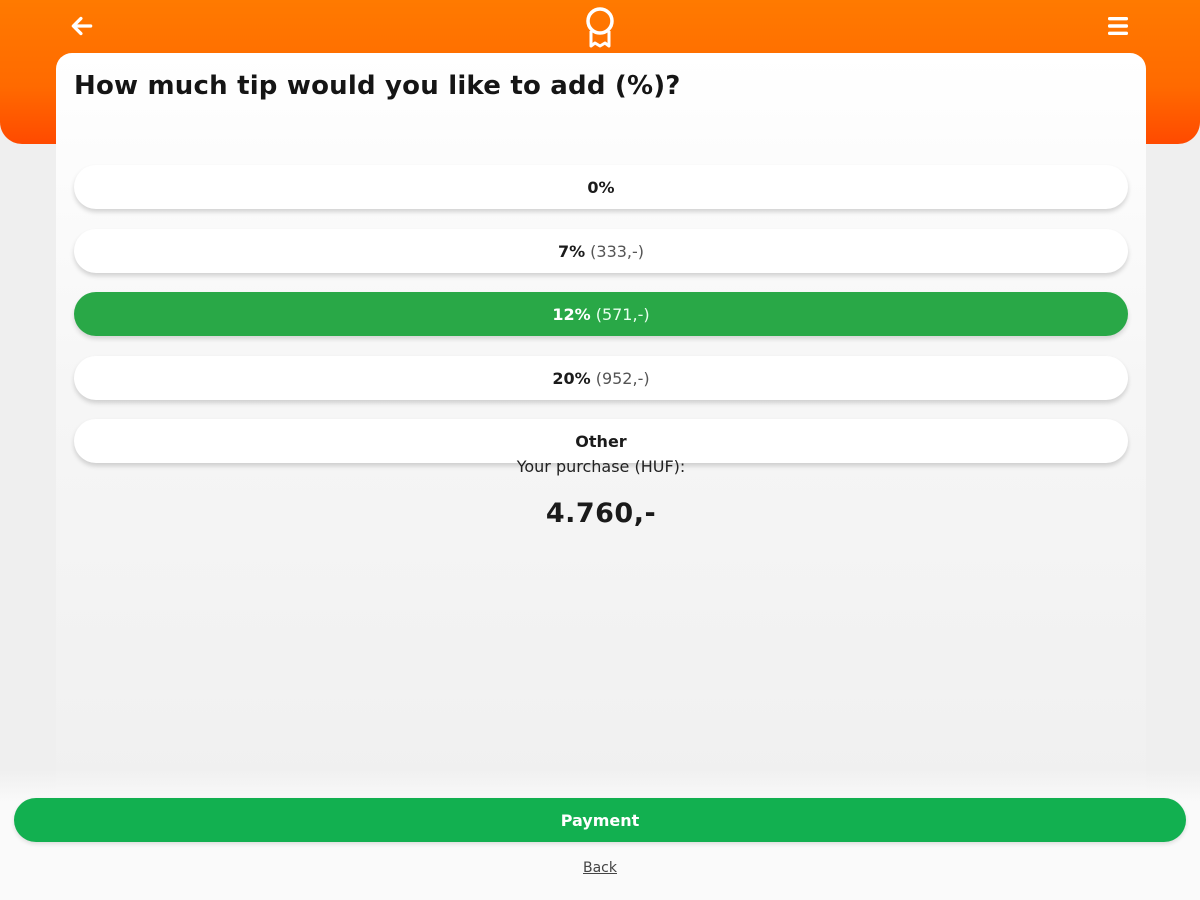 The height and width of the screenshot is (900, 1200). Describe the element at coordinates (571, 378) in the screenshot. I see `option-percent: 20%` at that location.